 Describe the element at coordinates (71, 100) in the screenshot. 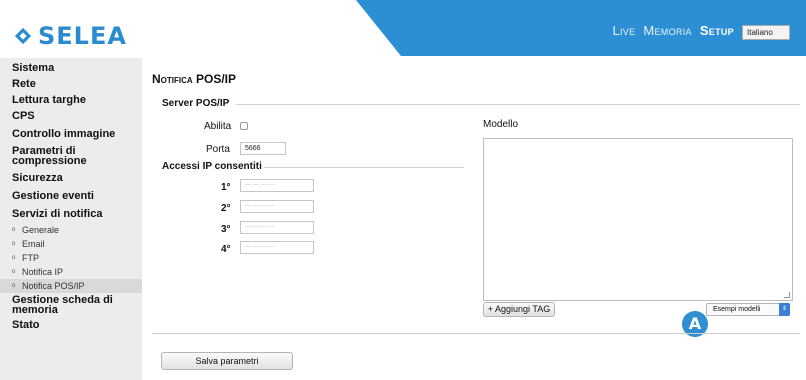

I see `sidebar-item-lettura-targhe: Lettura targhe` at that location.